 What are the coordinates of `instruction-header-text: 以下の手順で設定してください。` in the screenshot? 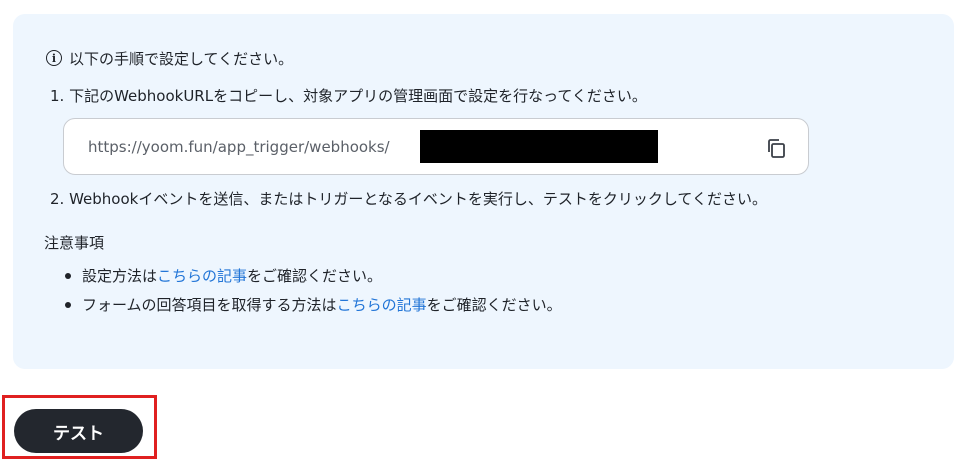 It's located at (181, 58).